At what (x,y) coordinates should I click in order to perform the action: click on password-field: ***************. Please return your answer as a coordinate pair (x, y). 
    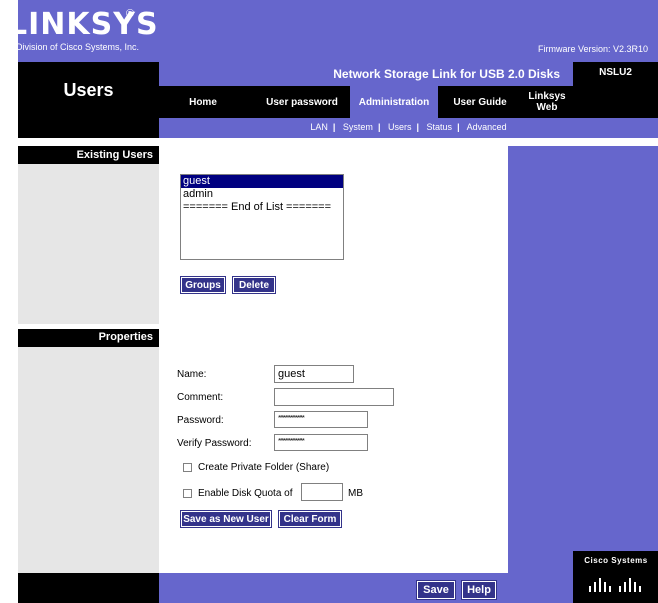
    Looking at the image, I should click on (321, 419).